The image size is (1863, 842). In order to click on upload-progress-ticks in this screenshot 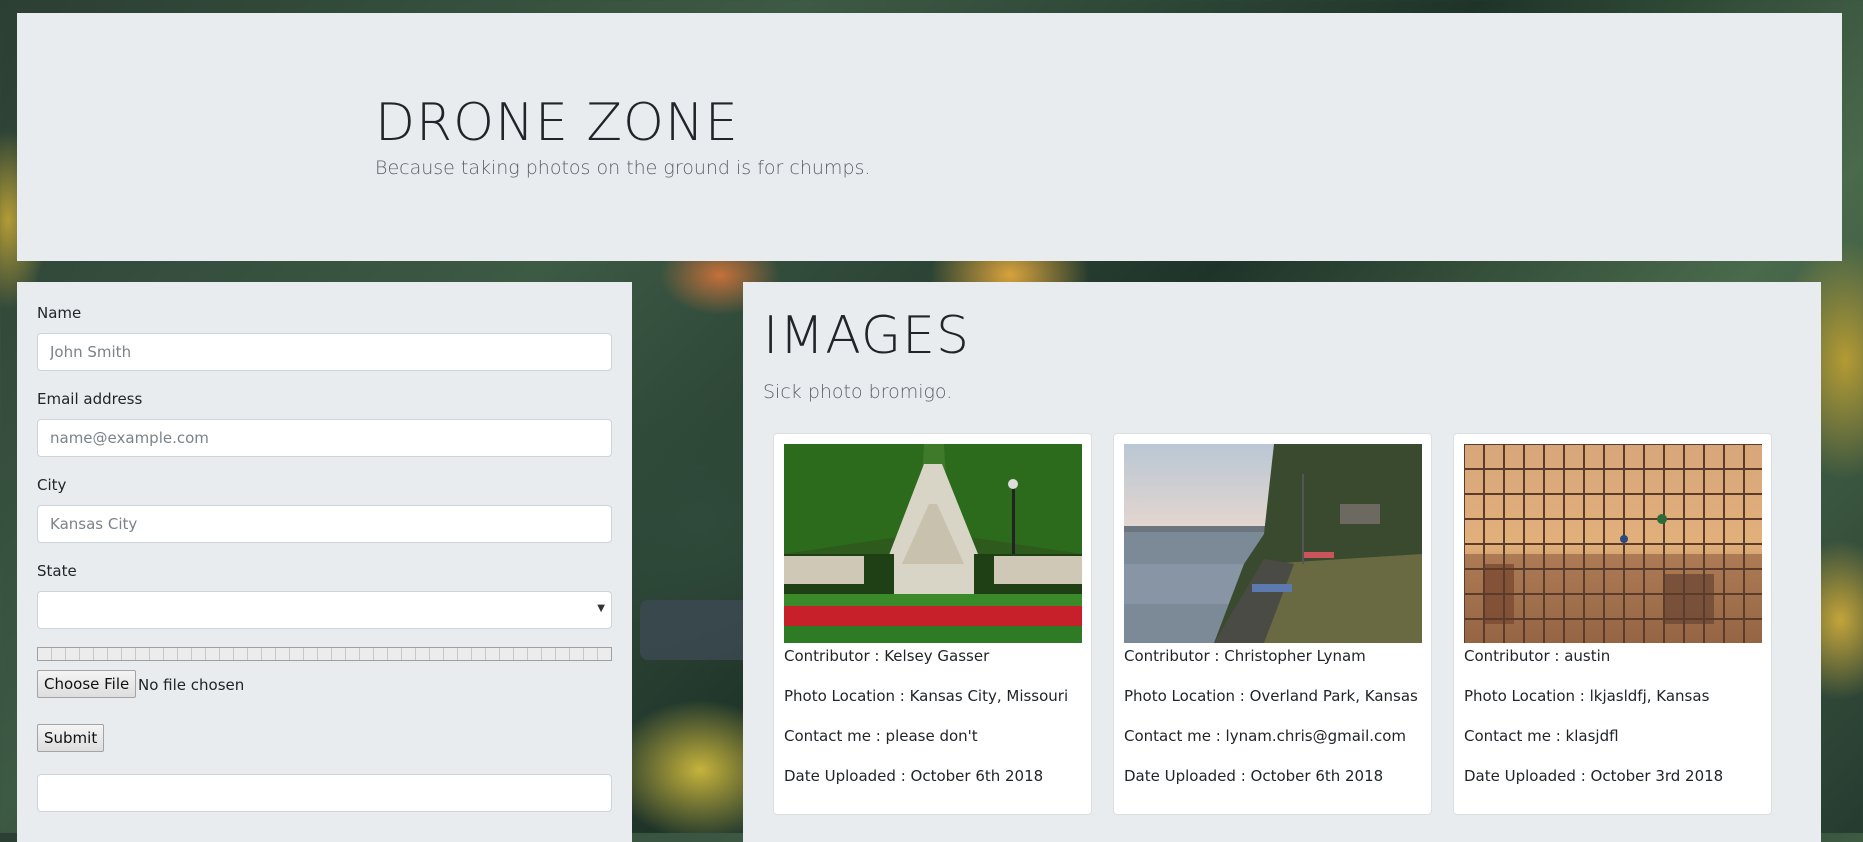, I will do `click(324, 654)`.